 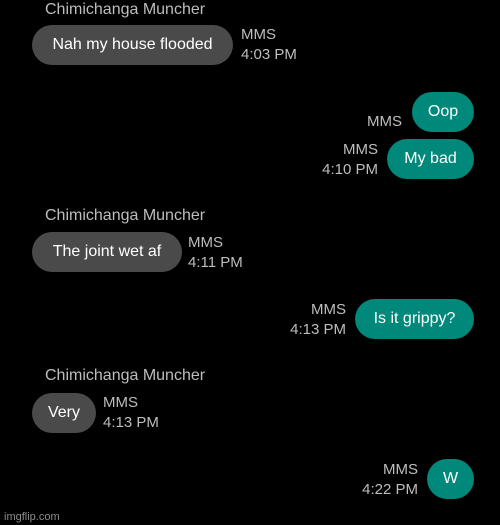 I want to click on message-time: 4:11 PM, so click(x=215, y=262).